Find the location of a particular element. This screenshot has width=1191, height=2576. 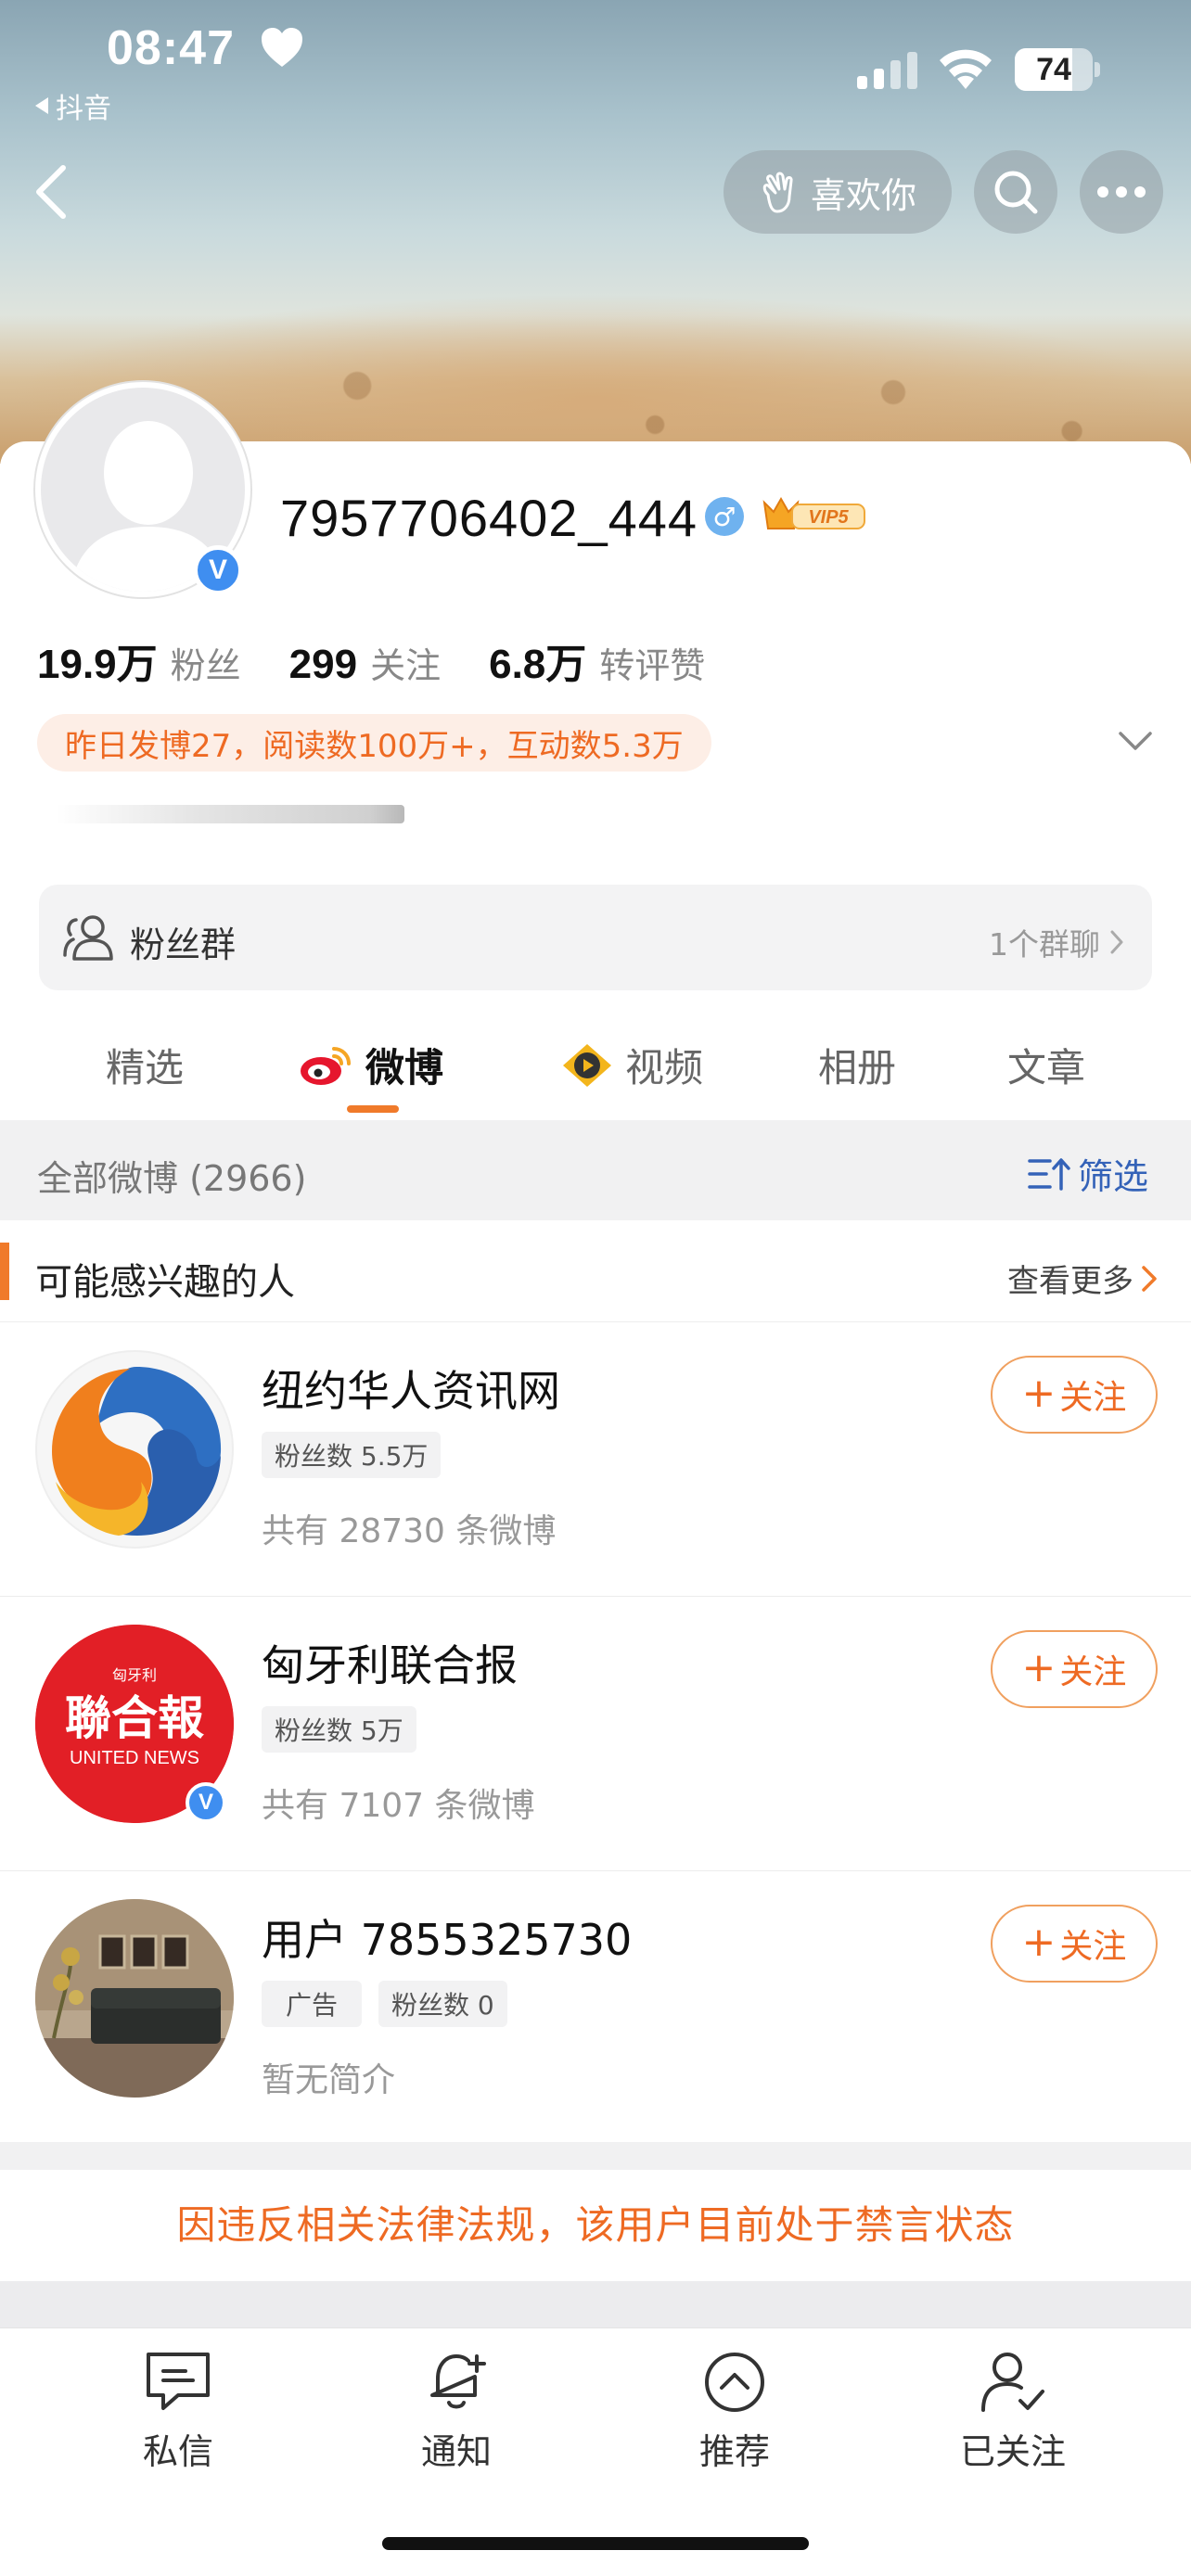

living-room-photo-icon is located at coordinates (134, 1998).